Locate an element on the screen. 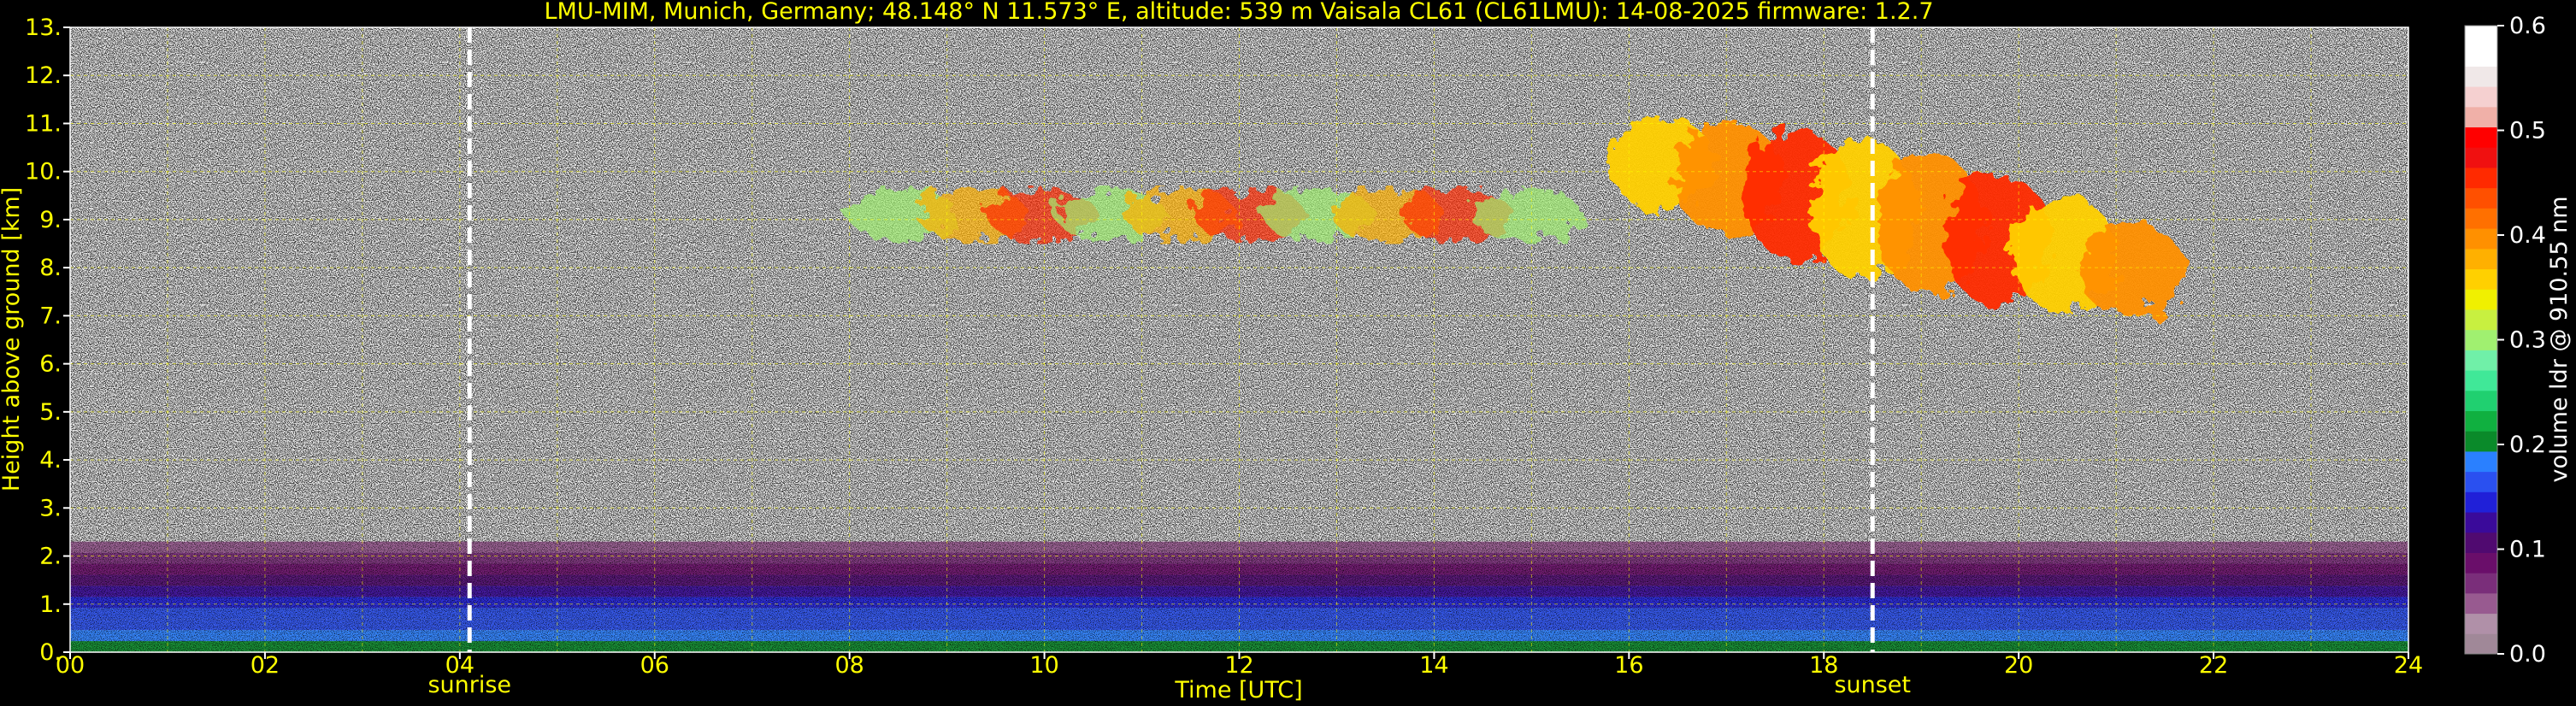  y-tick-label: 9. is located at coordinates (51, 220).